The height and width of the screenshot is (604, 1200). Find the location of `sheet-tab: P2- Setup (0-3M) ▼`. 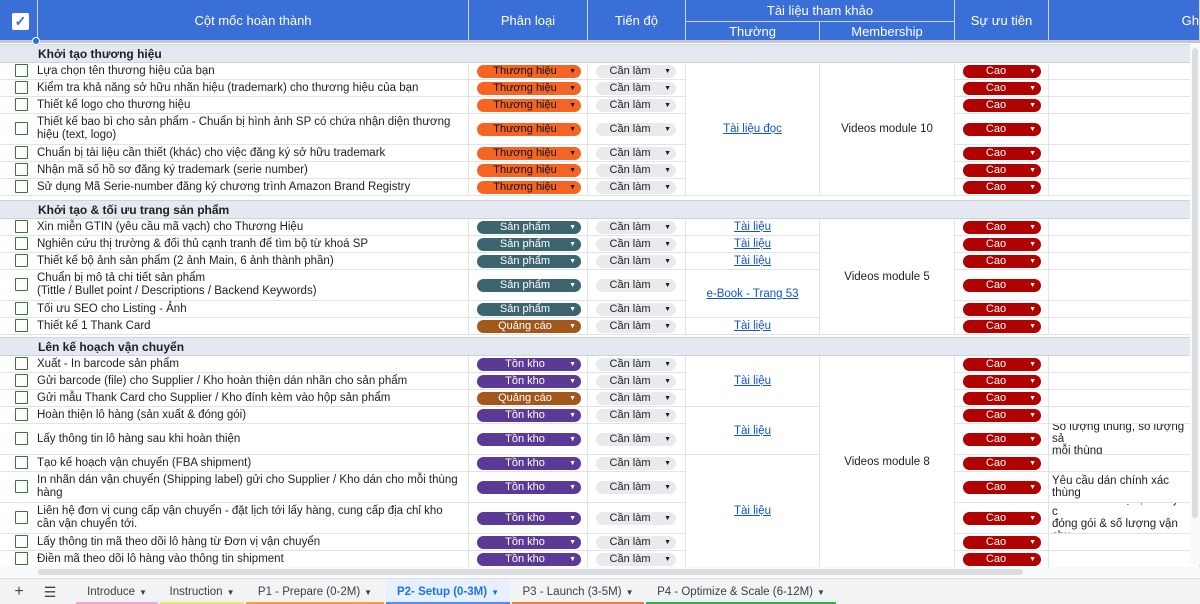

sheet-tab: P2- Setup (0-3M) ▼ is located at coordinates (448, 591).